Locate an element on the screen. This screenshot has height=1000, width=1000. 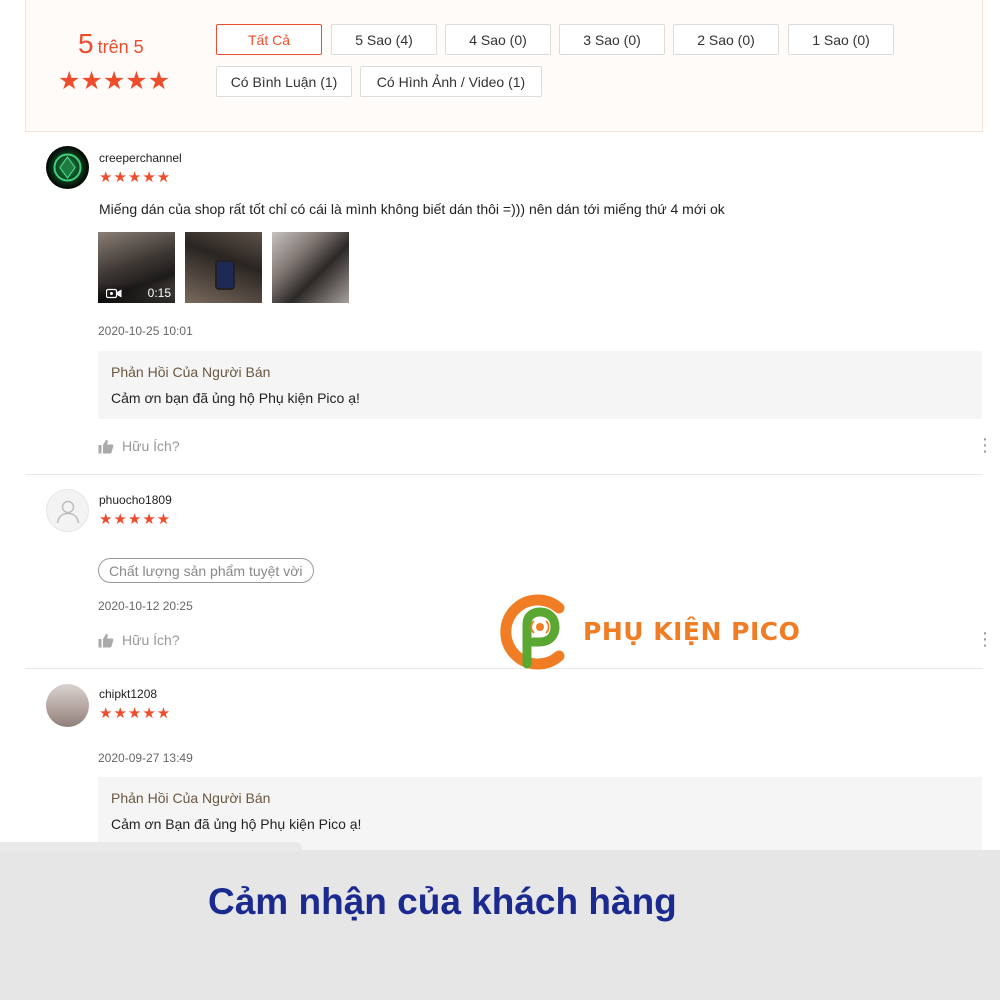
review-tag: Chất lượng sản phẩm tuyệt vời is located at coordinates (206, 570).